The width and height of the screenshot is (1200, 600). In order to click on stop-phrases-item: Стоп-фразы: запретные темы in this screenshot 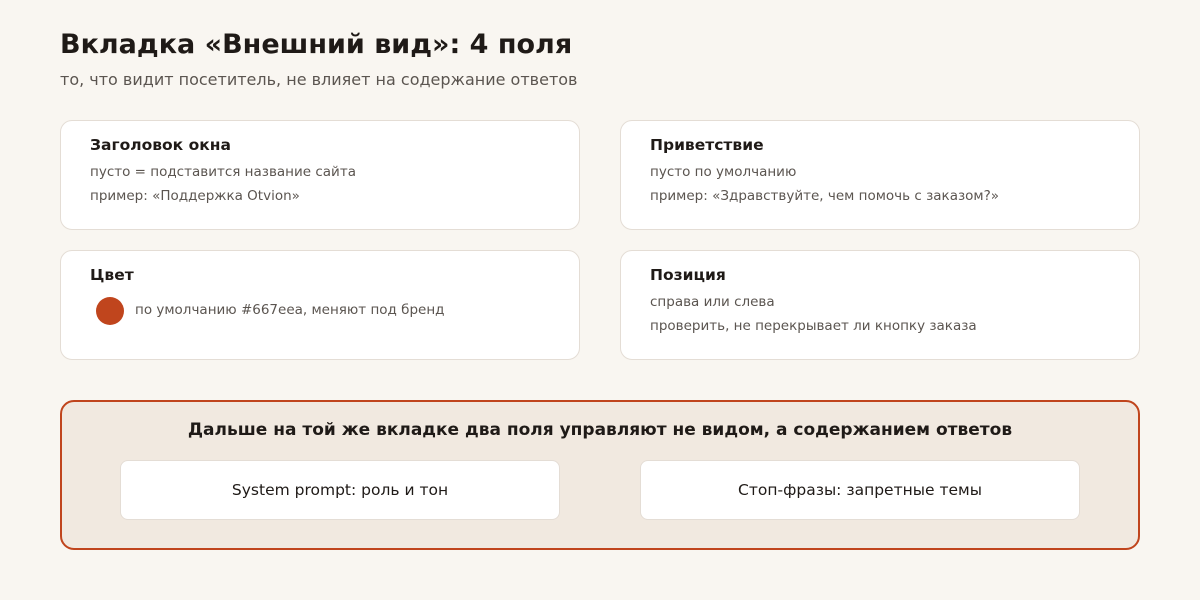, I will do `click(860, 490)`.